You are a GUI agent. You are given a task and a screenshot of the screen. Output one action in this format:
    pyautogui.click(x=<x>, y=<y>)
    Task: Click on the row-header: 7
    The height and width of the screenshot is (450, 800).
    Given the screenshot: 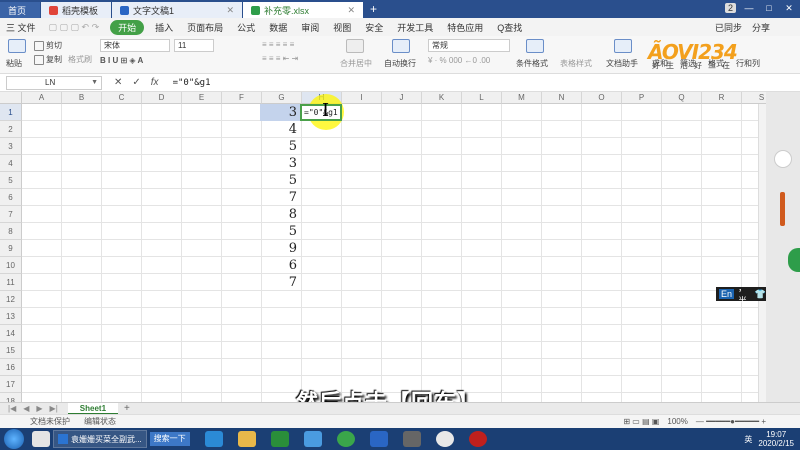 What is the action you would take?
    pyautogui.click(x=11, y=214)
    